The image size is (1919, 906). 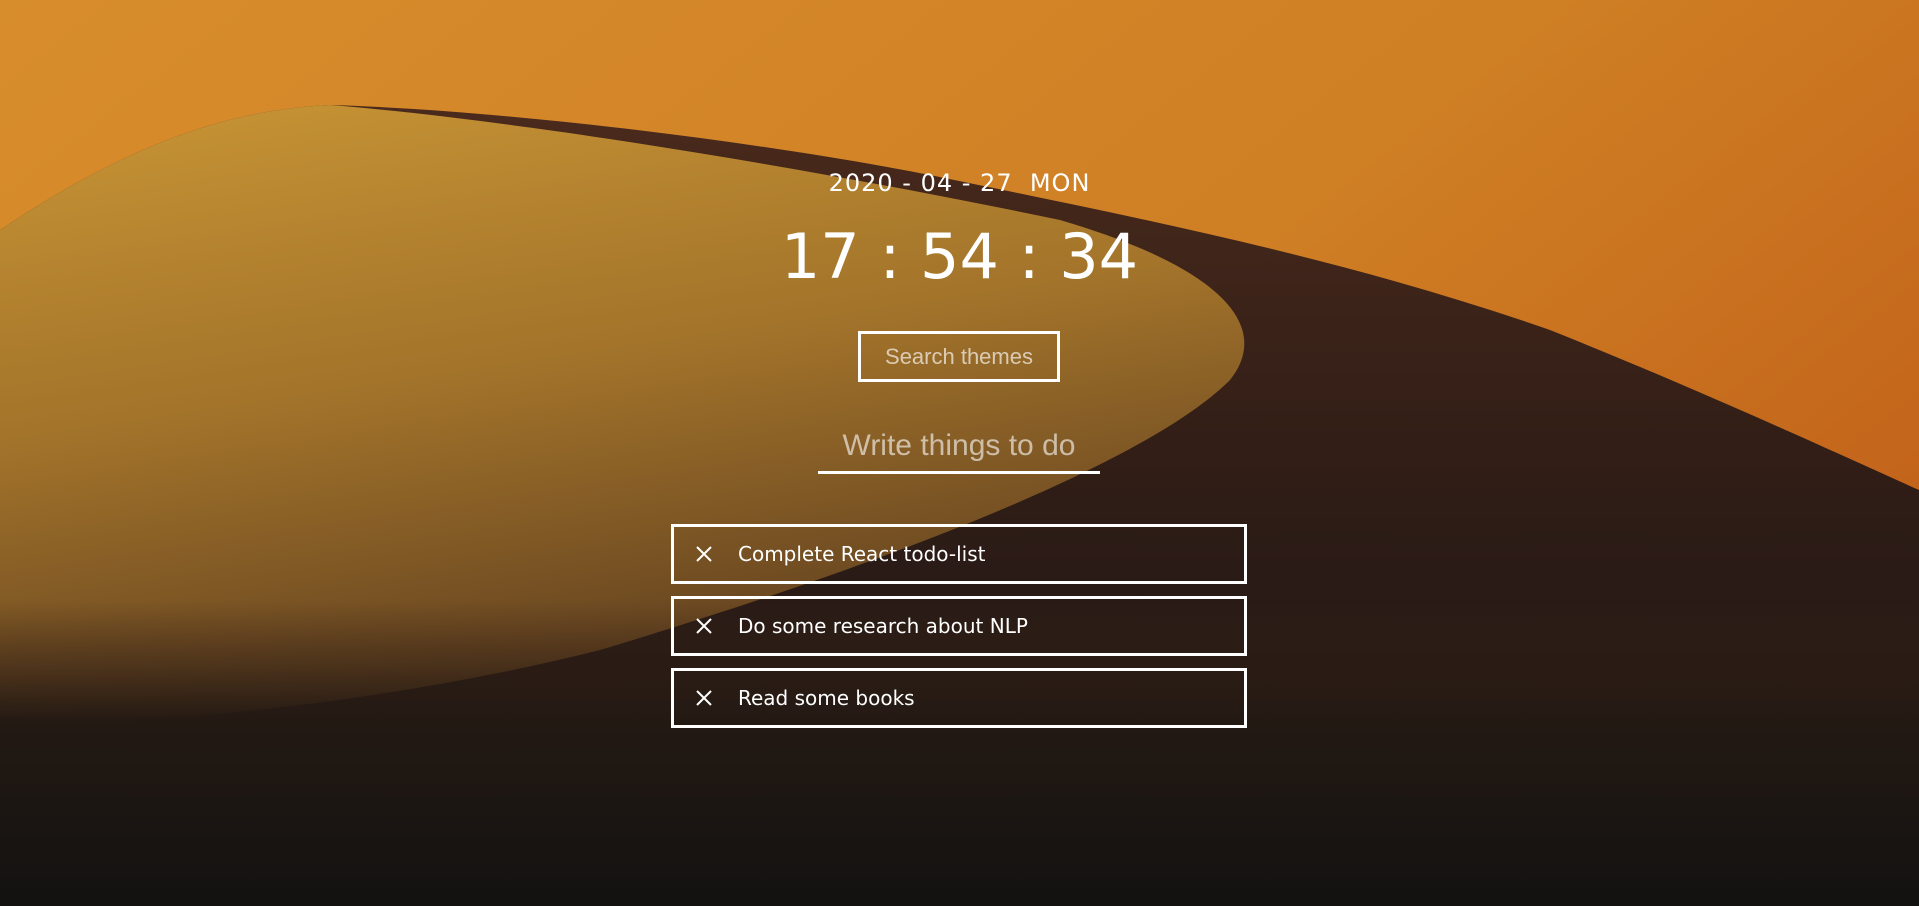 I want to click on todo-item: Complete React todo-list, so click(x=959, y=554).